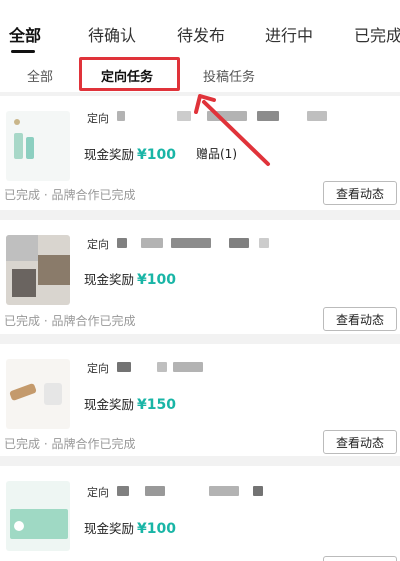 This screenshot has width=400, height=561. What do you see at coordinates (112, 34) in the screenshot?
I see `tab-pending-confirm: 待确认` at bounding box center [112, 34].